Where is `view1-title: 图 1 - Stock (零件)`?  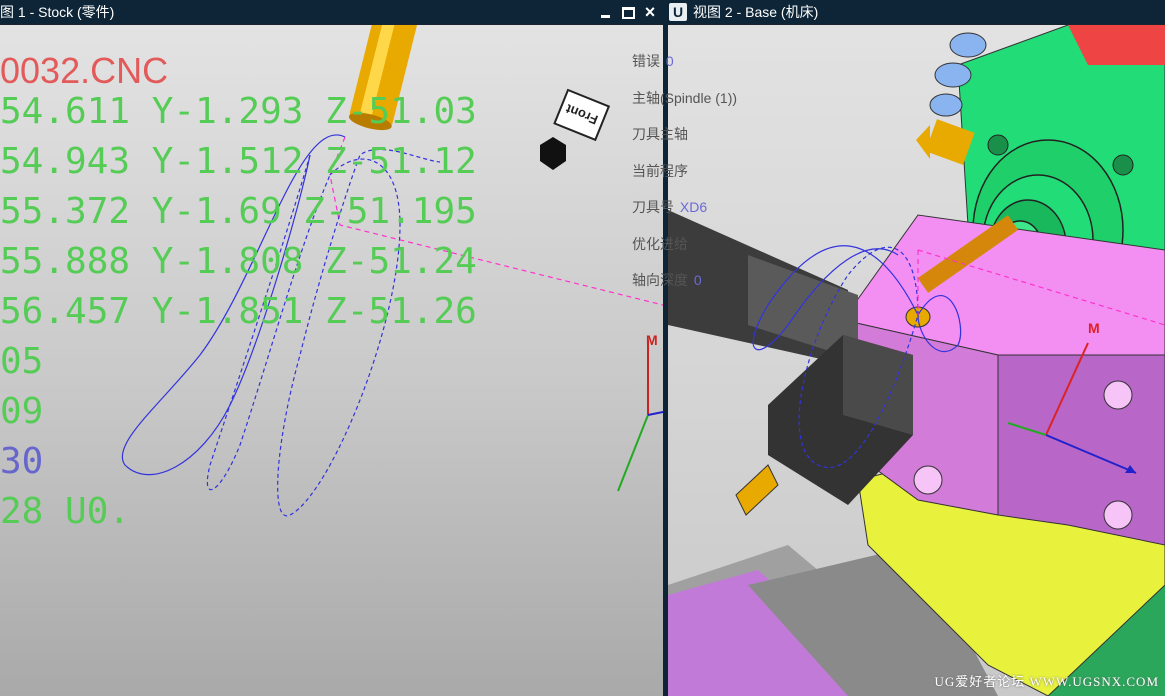 view1-title: 图 1 - Stock (零件) is located at coordinates (57, 12).